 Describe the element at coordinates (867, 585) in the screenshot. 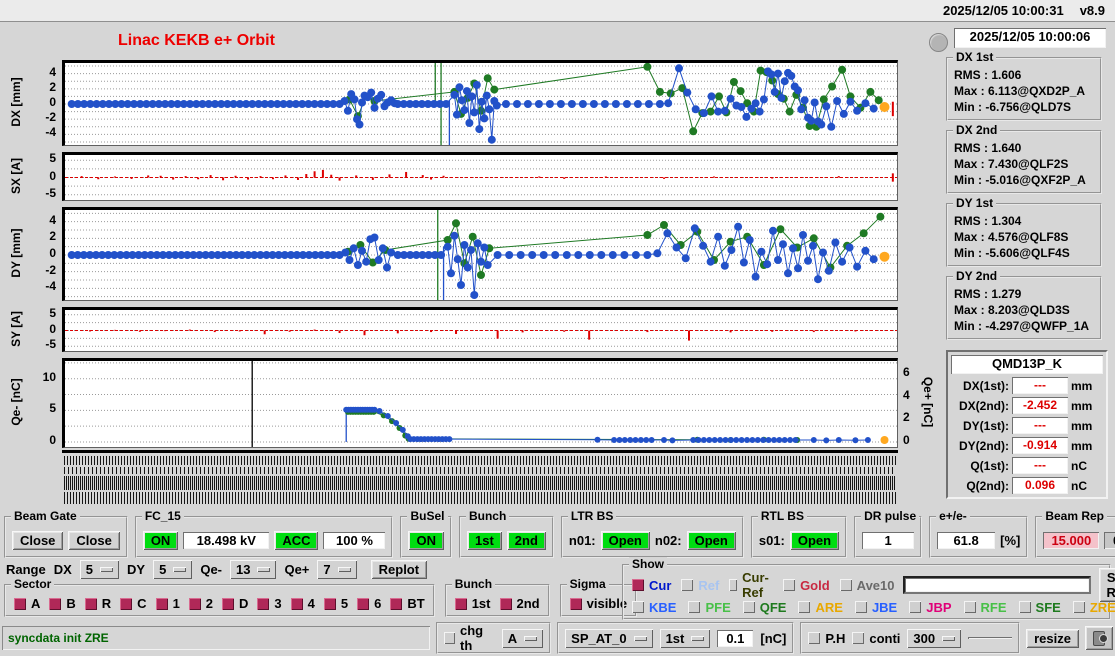

I see `show-item: Ave10` at that location.